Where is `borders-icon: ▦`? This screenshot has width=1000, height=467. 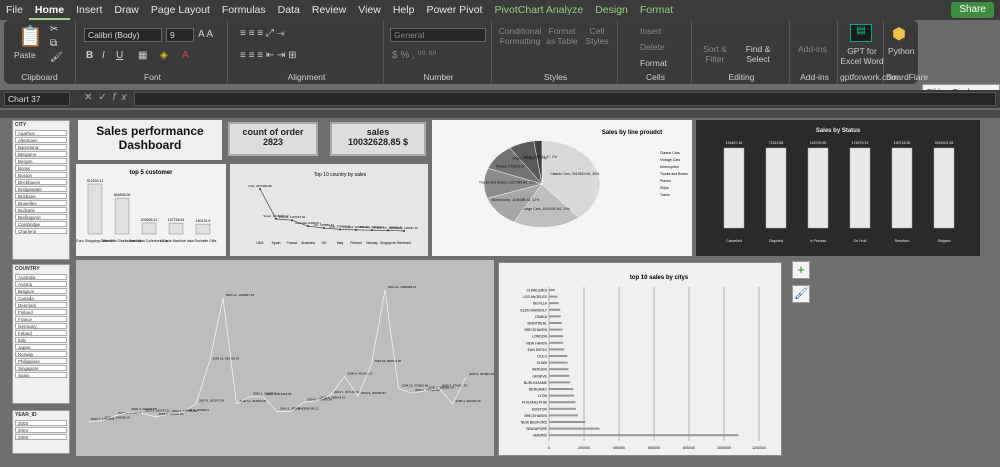 borders-icon: ▦ is located at coordinates (142, 55).